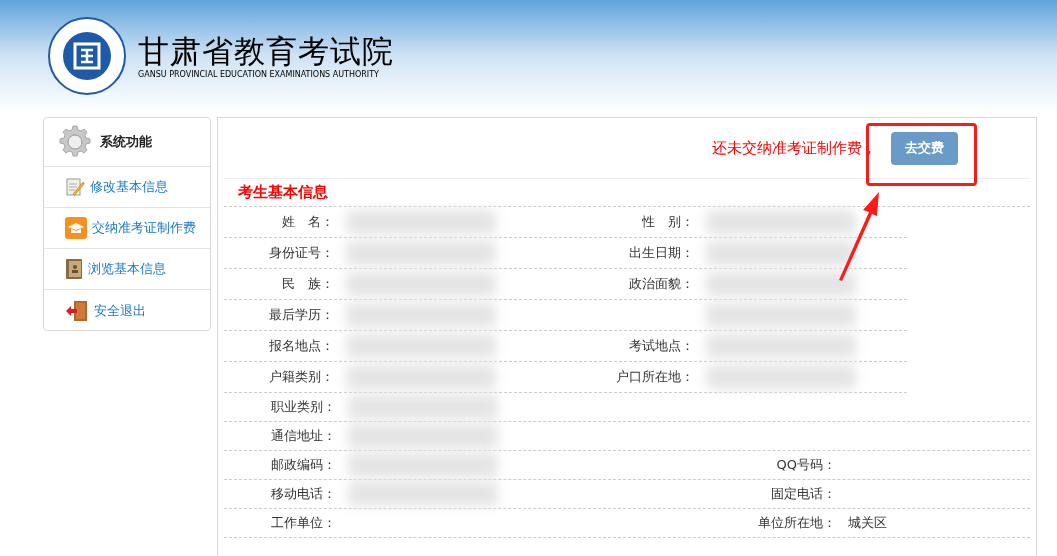  I want to click on sidebar-link: 安全退出, so click(127, 310).